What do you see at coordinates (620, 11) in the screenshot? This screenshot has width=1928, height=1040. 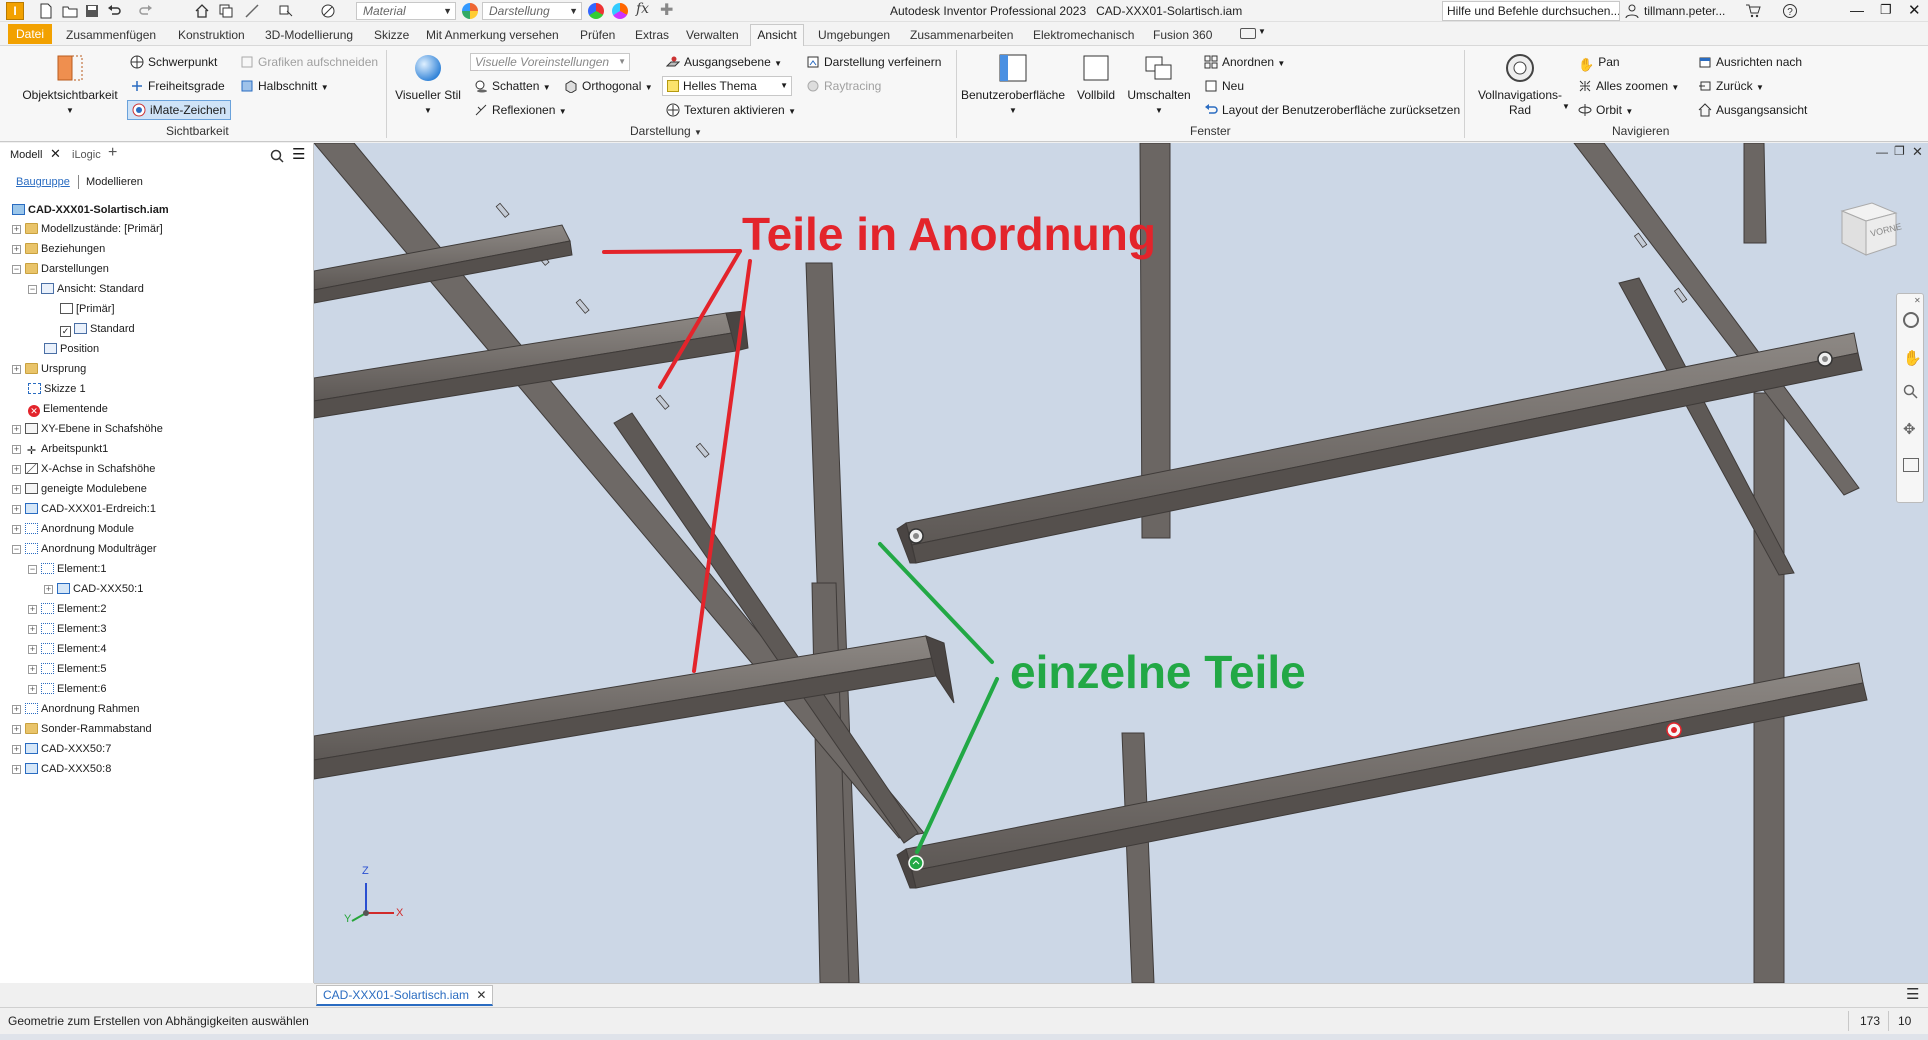 I see `clear-color-icon` at bounding box center [620, 11].